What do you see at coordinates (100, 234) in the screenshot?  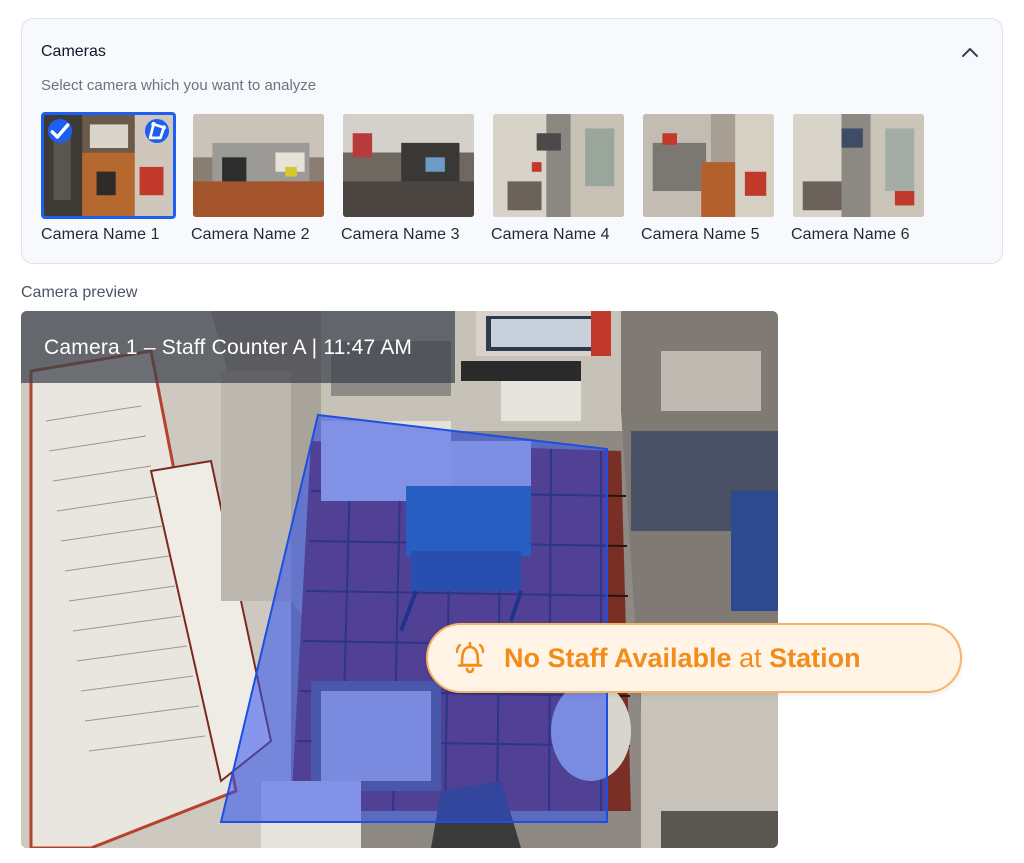 I see `camera-name-label: Camera Name 1` at bounding box center [100, 234].